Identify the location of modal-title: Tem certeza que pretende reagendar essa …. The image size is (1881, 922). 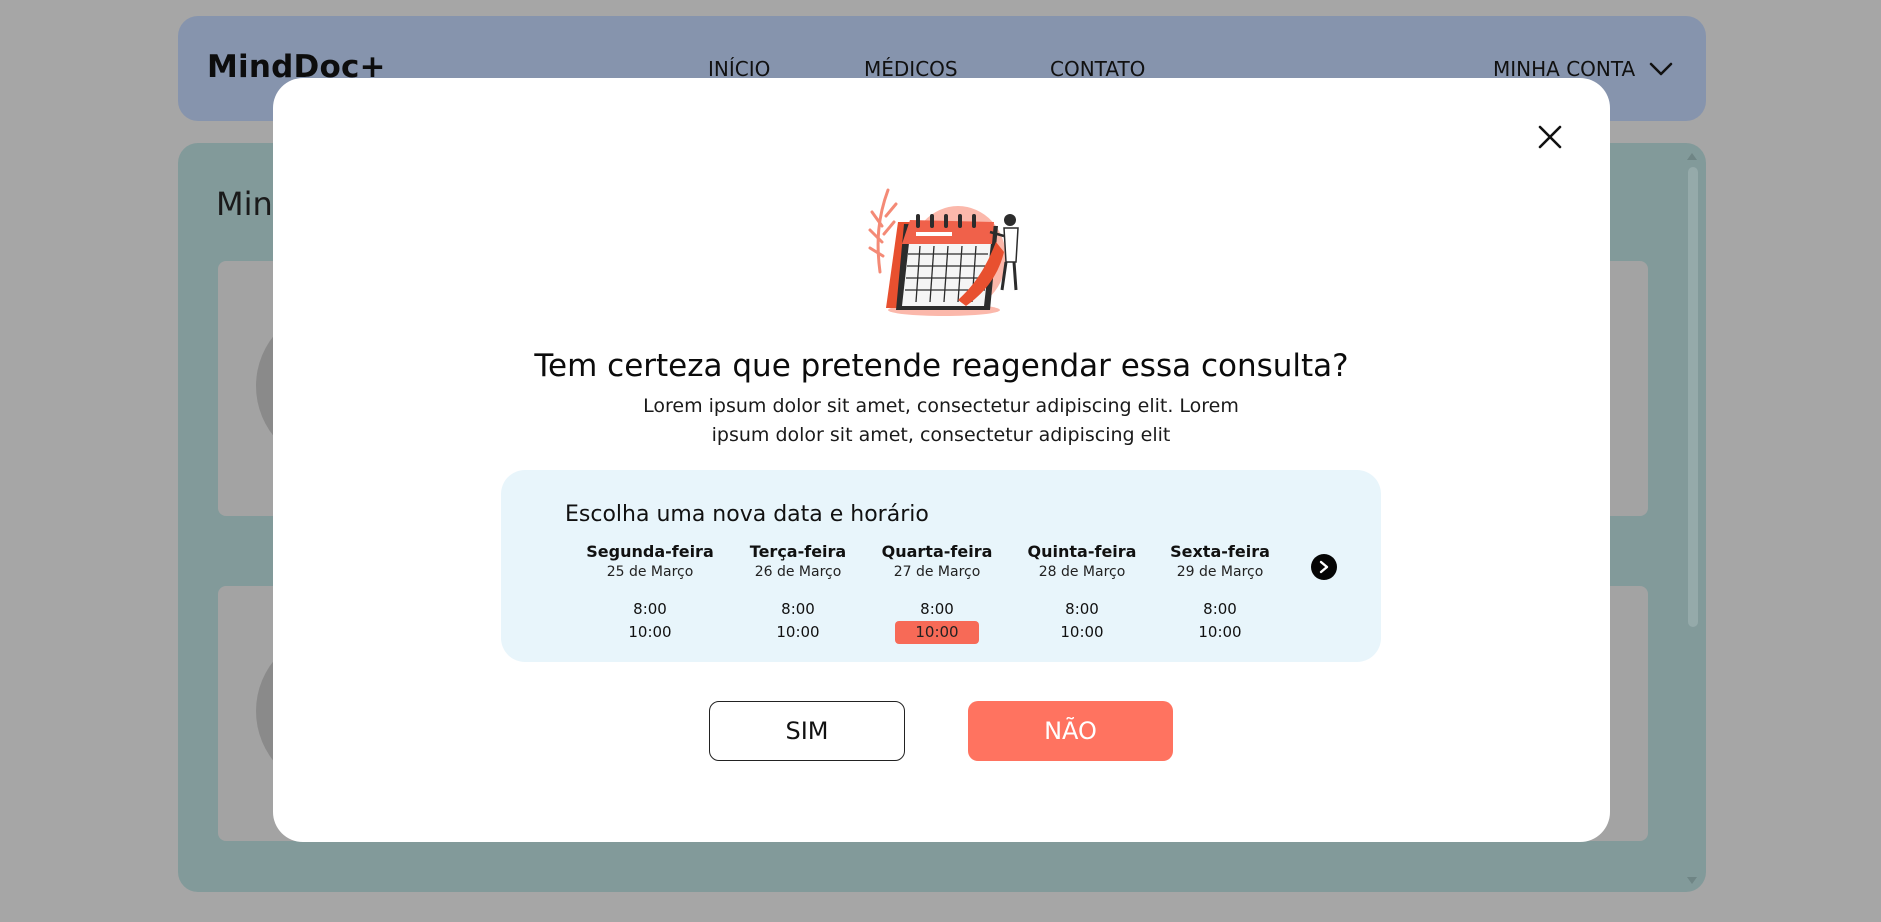
(941, 366).